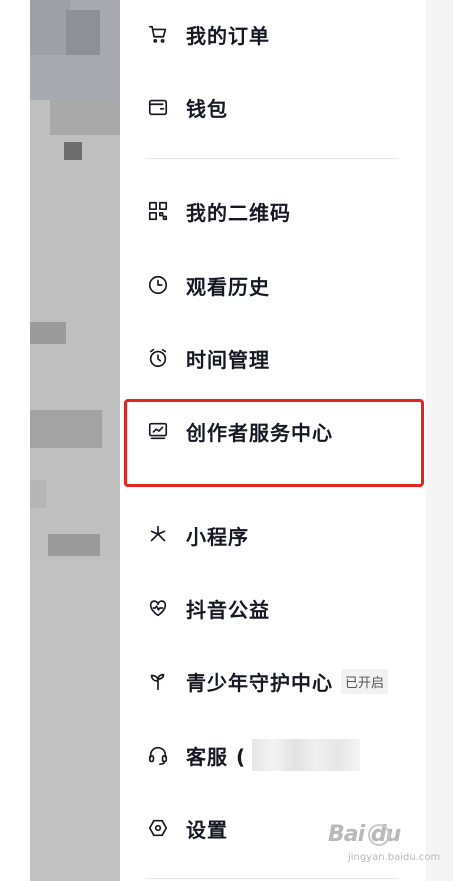  Describe the element at coordinates (158, 608) in the screenshot. I see `heart-pulse-icon` at that location.